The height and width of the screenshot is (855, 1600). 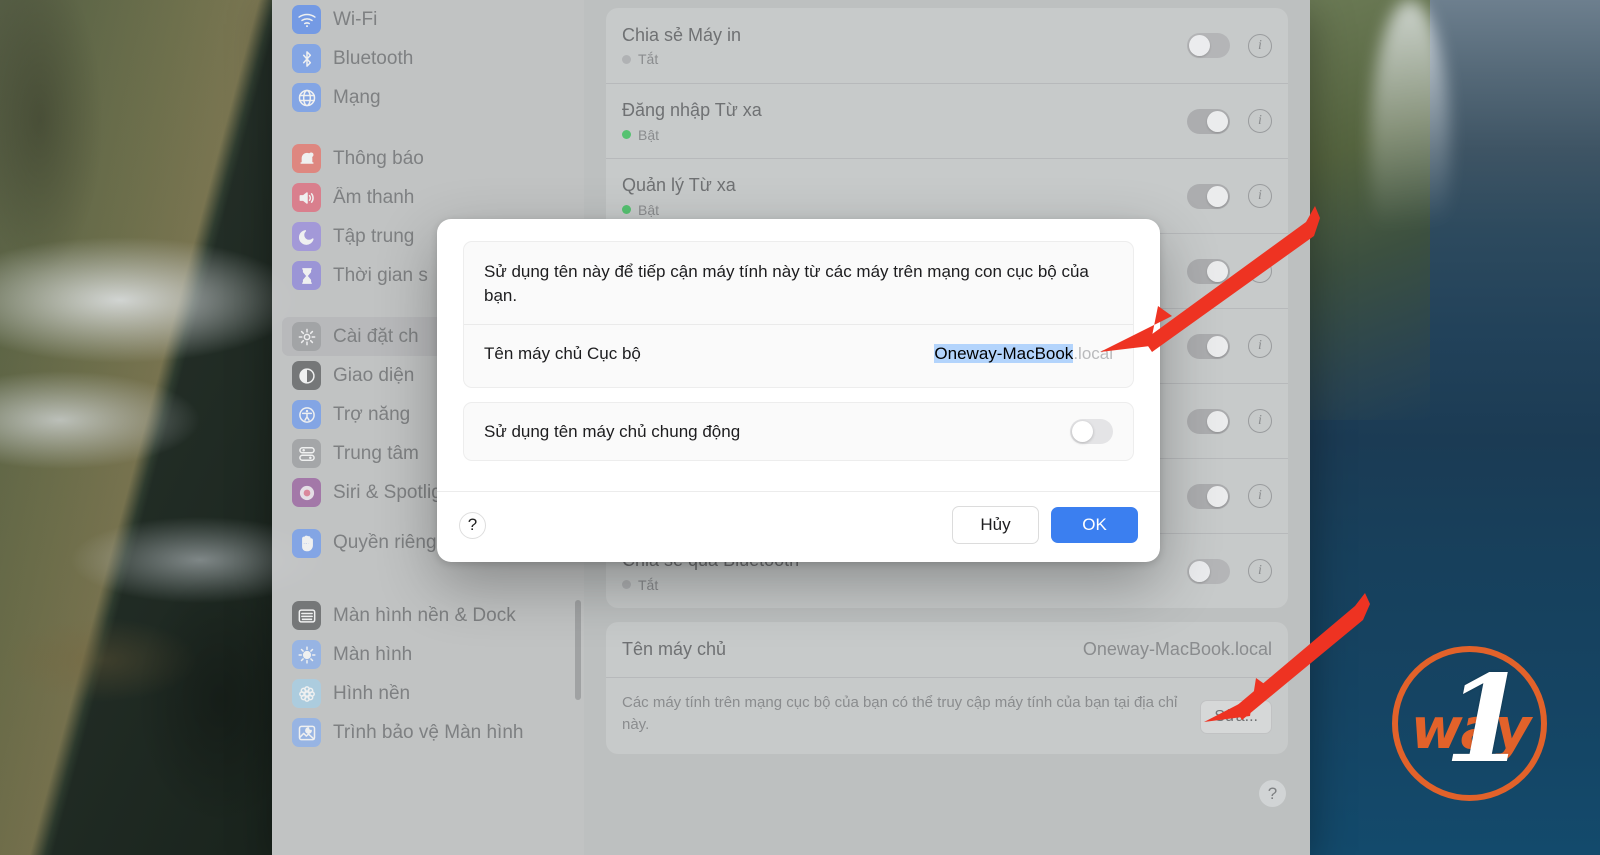 I want to click on dynamic-hostname-card: Sử dụng tên máy chủ chung động, so click(x=798, y=432).